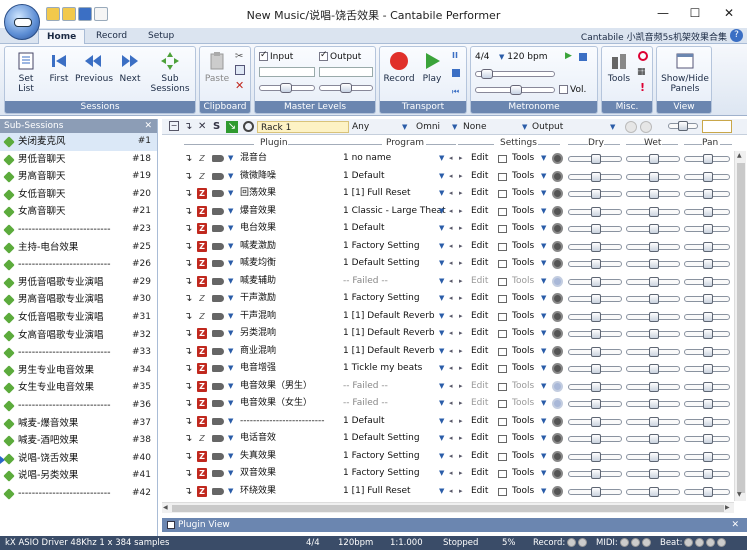  I want to click on program-name: 1 Default Setting, so click(381, 439).